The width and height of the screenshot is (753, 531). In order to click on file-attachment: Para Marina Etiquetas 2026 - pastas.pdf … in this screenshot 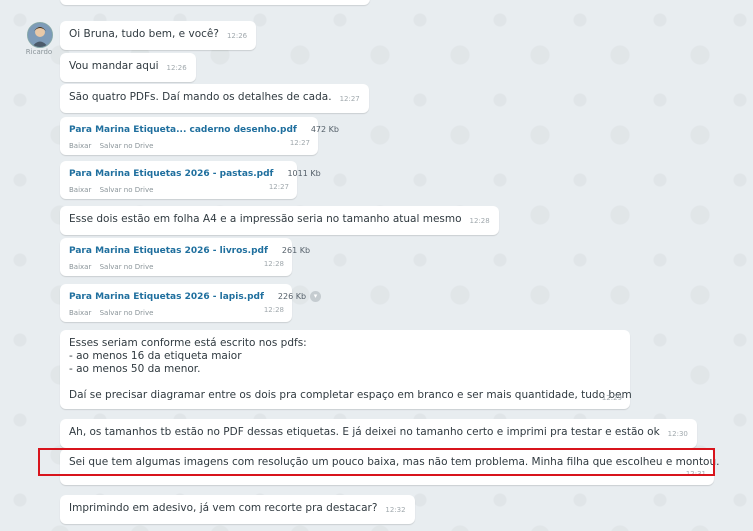, I will do `click(190, 180)`.